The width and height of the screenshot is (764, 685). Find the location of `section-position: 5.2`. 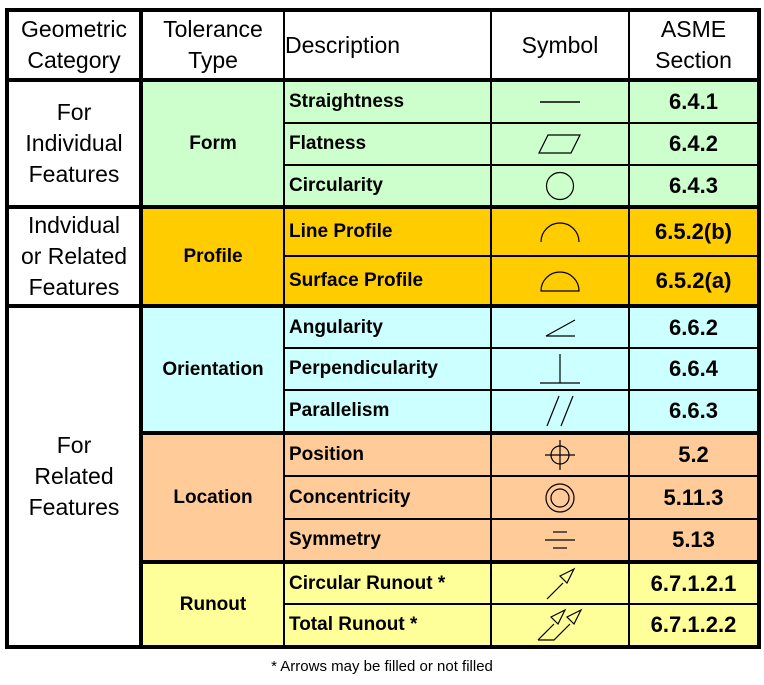

section-position: 5.2 is located at coordinates (694, 454).